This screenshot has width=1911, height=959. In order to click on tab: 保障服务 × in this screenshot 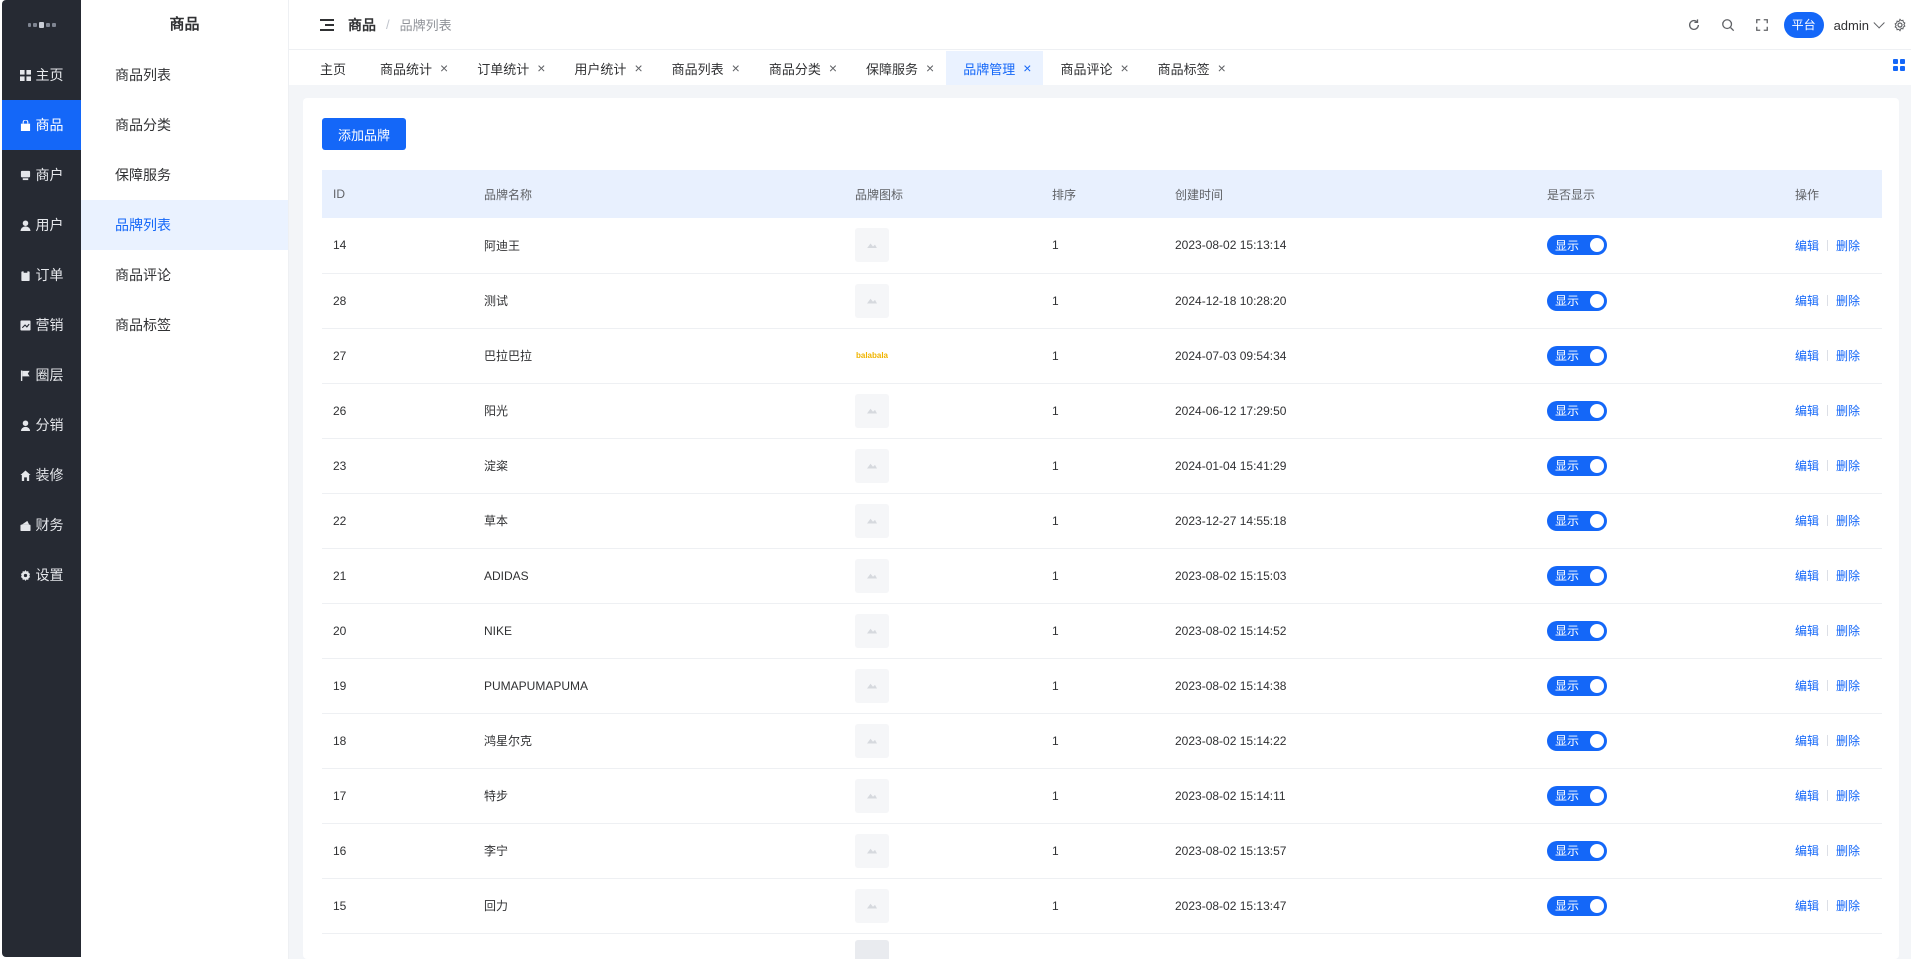, I will do `click(897, 68)`.